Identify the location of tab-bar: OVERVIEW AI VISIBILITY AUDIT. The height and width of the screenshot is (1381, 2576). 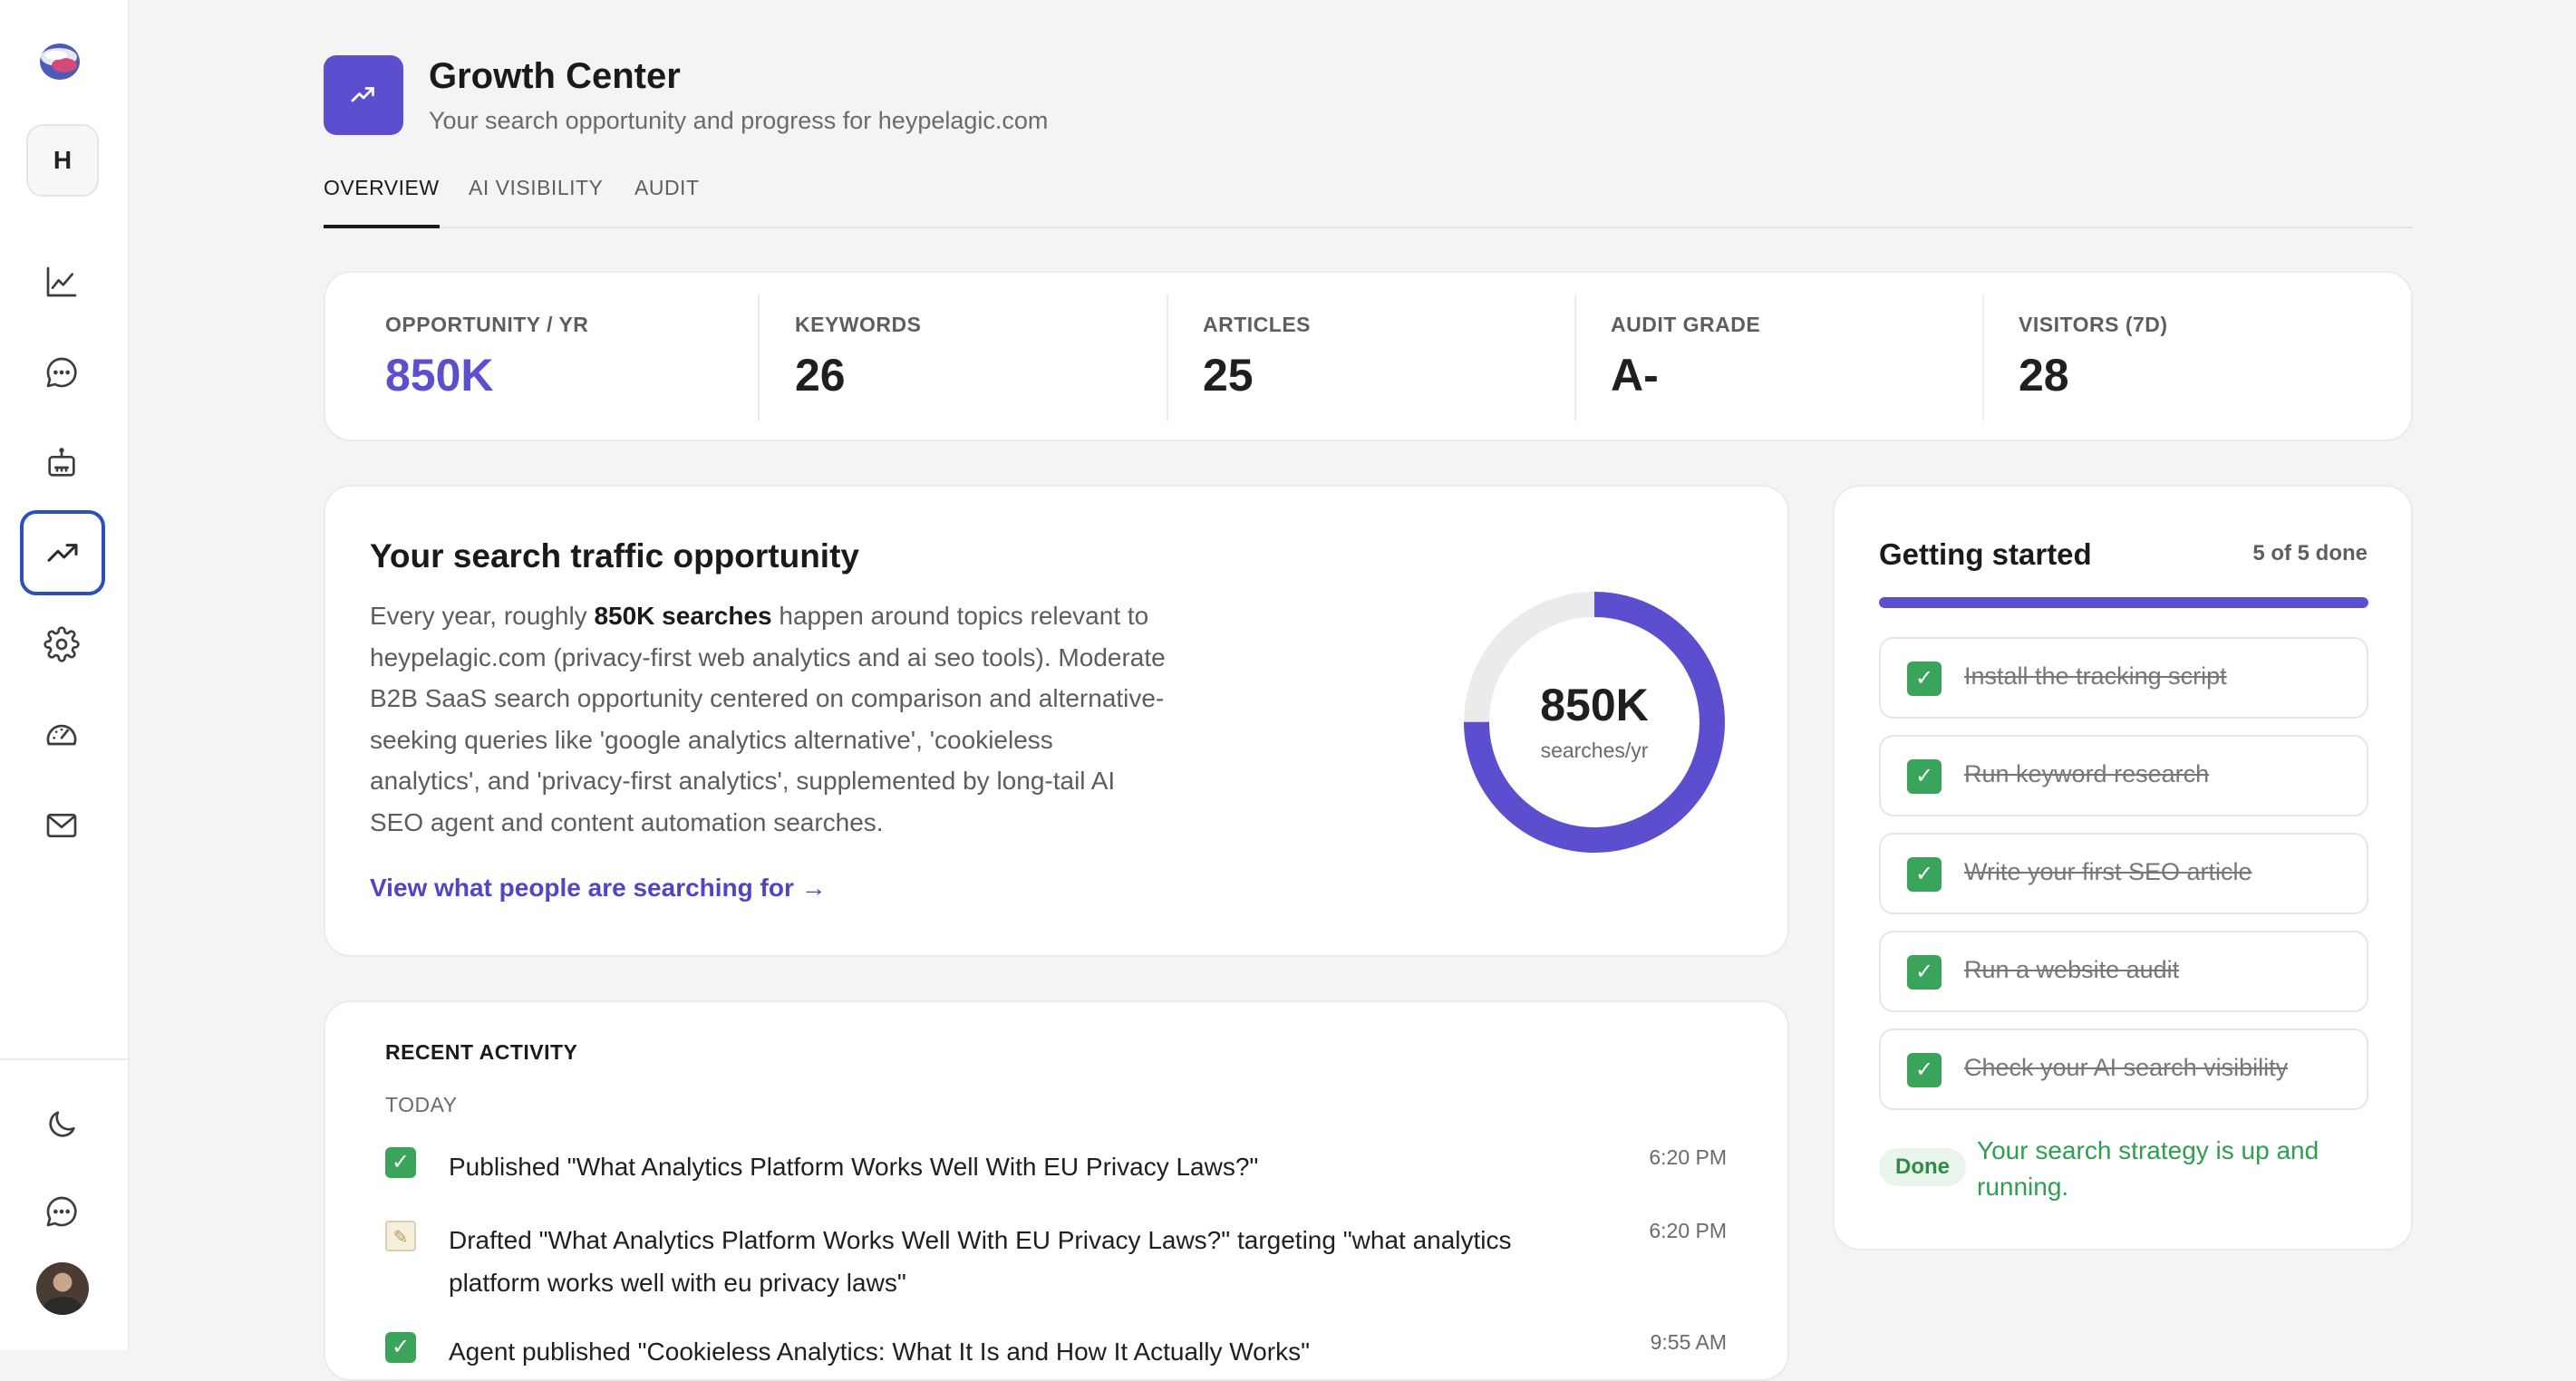
(1368, 202).